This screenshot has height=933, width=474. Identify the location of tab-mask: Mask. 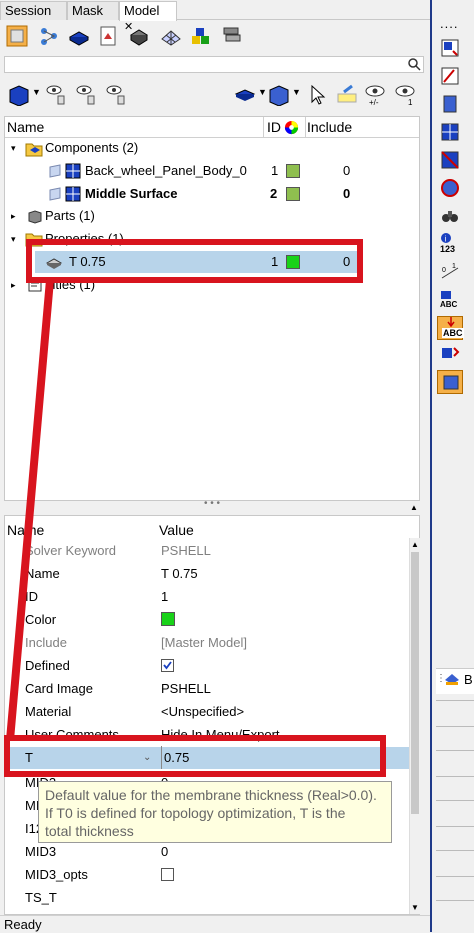
(93, 10).